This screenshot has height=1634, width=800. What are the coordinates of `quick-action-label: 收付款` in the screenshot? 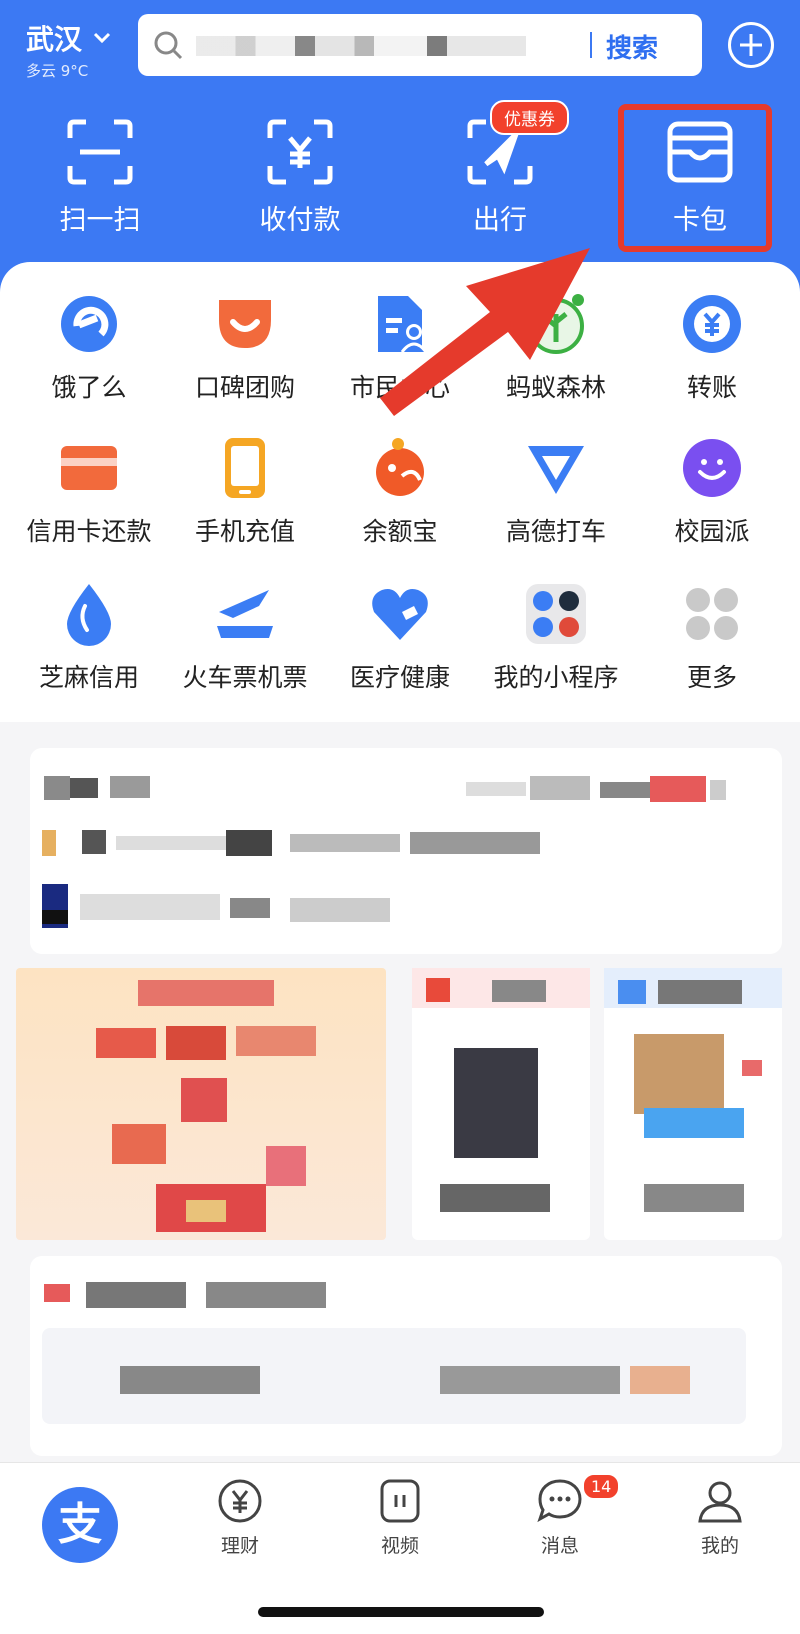 It's located at (300, 220).